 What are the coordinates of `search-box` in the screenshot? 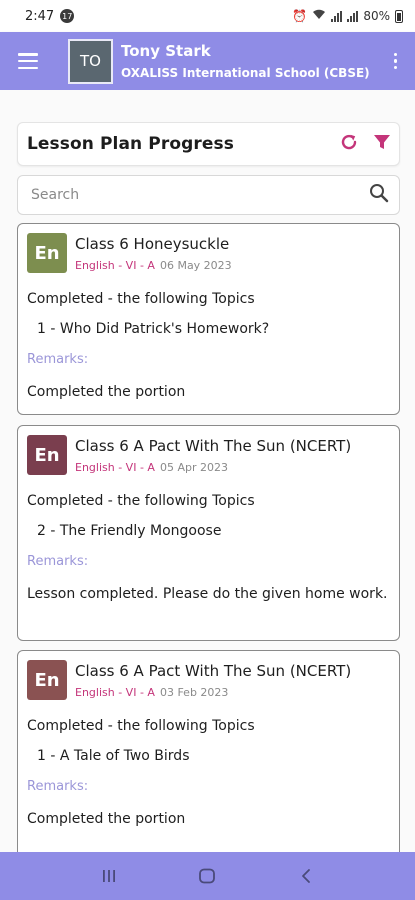 It's located at (208, 195).